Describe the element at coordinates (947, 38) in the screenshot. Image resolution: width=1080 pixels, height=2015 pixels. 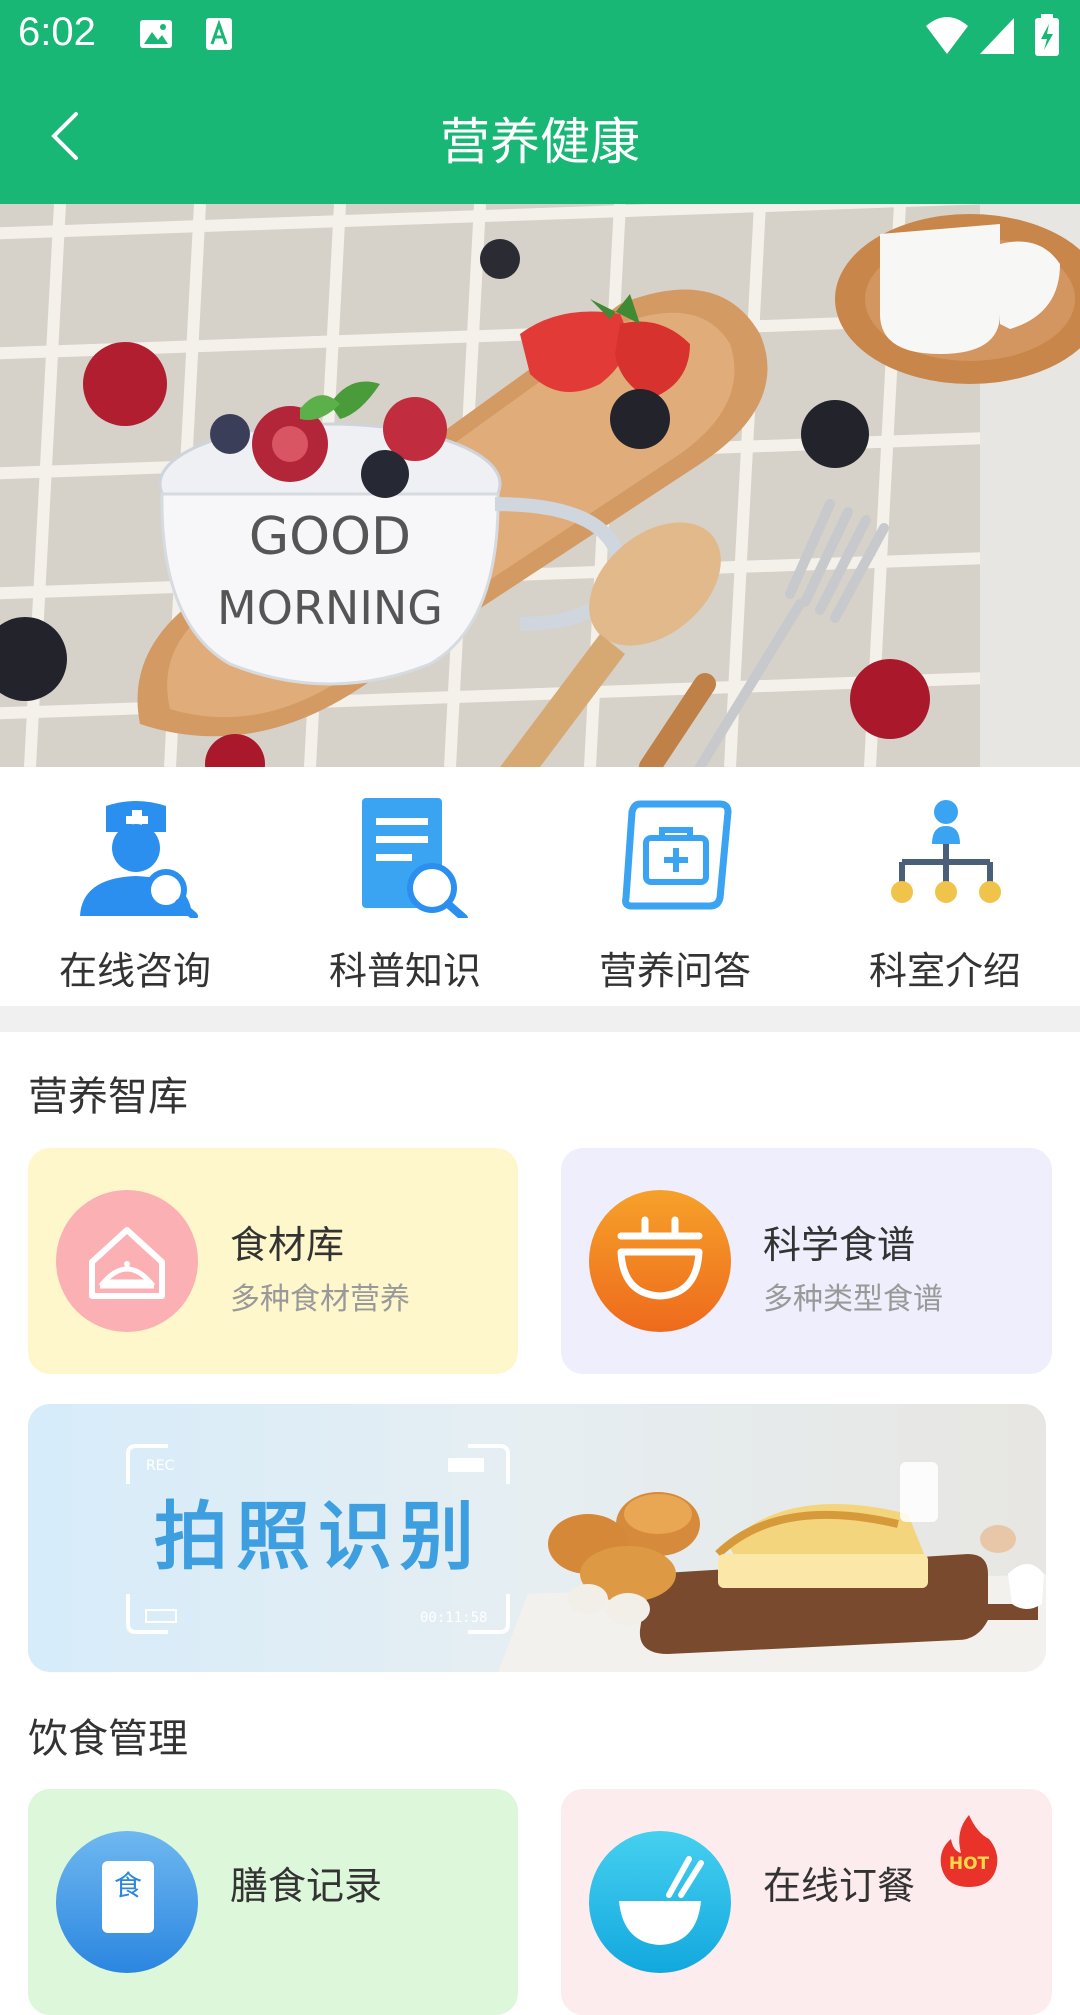
I see `wifi-icon` at that location.